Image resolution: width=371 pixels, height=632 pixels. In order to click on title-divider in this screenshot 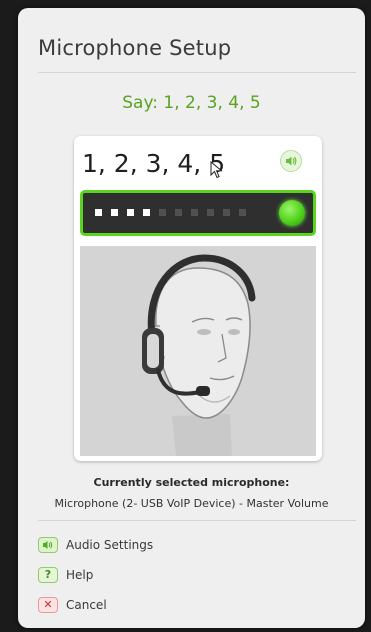, I will do `click(197, 72)`.